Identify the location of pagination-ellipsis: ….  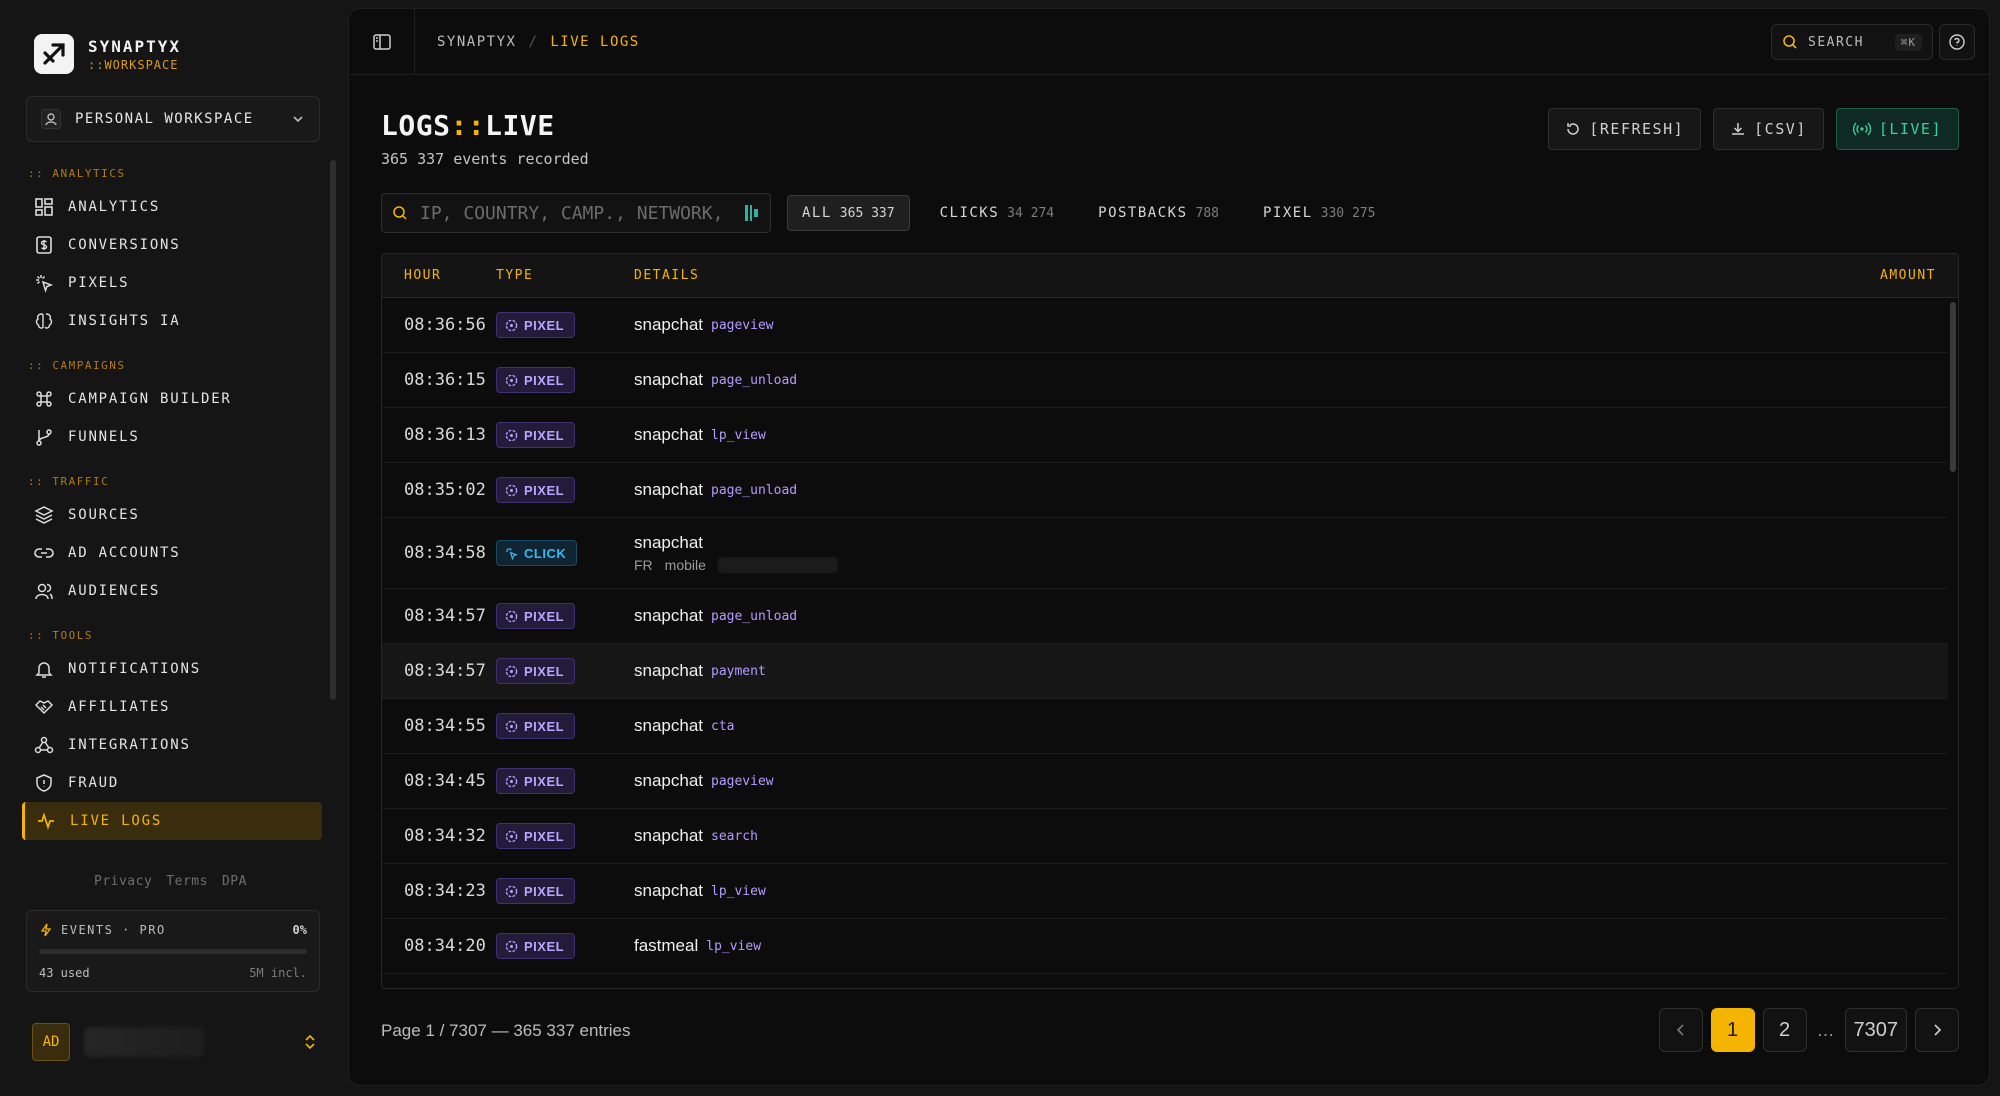
(1825, 1029).